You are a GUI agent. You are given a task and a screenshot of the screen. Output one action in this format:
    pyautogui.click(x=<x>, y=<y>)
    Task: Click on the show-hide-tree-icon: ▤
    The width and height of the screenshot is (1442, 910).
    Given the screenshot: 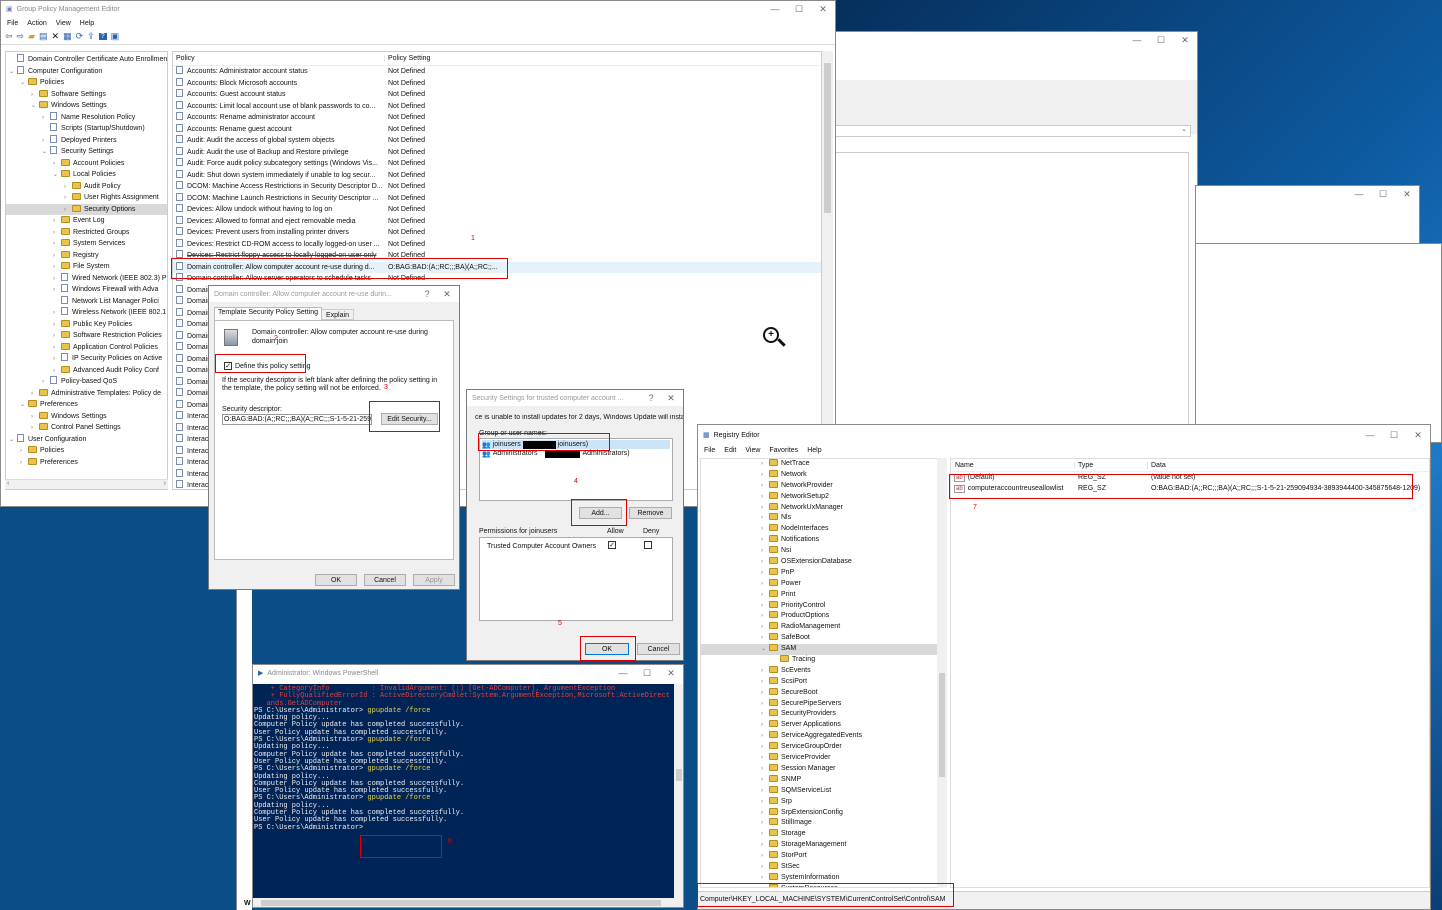 What is the action you would take?
    pyautogui.click(x=43, y=36)
    